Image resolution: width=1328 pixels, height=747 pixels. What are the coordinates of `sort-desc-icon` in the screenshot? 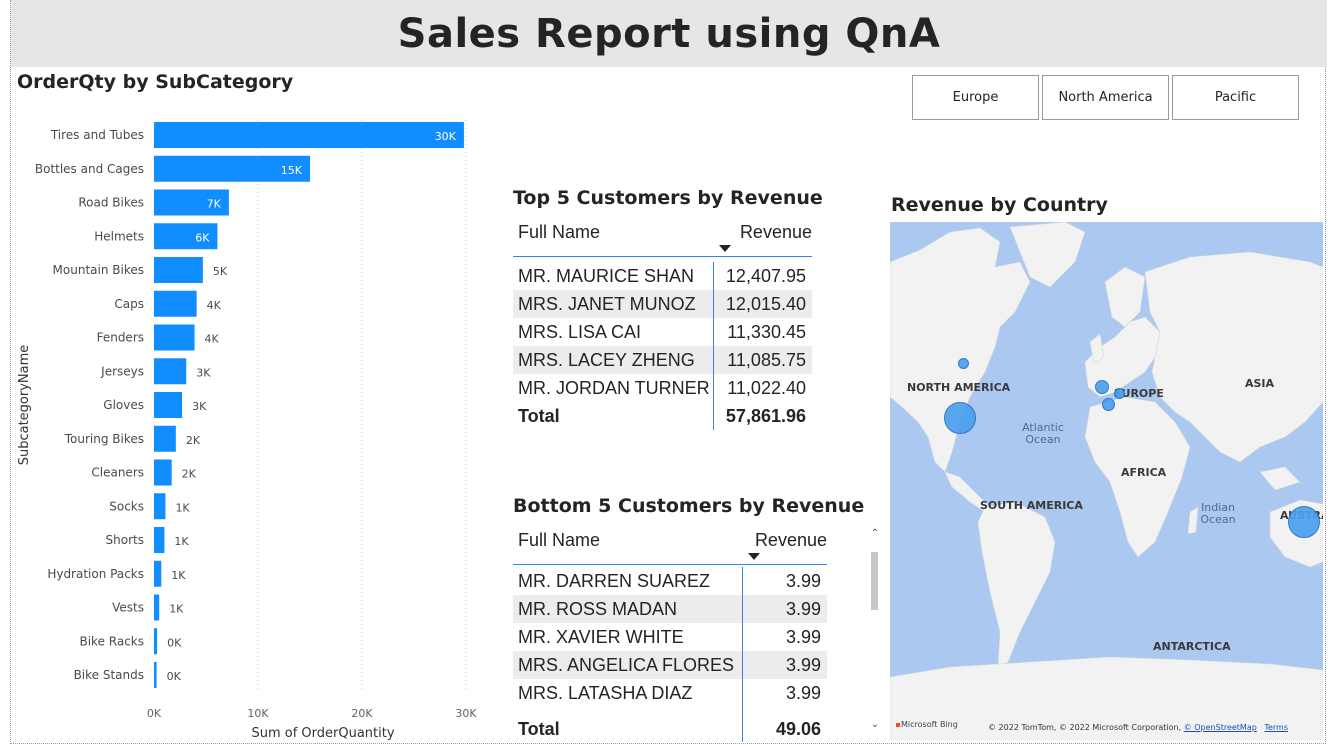 It's located at (754, 556).